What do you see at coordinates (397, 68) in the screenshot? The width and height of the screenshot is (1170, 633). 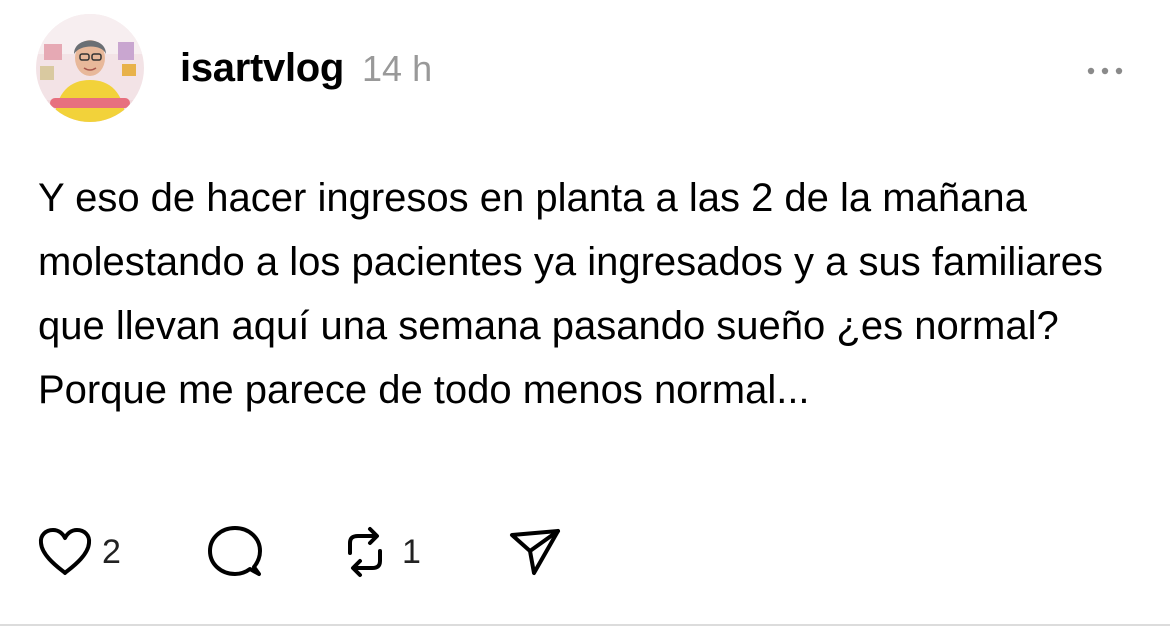 I see `timestamp: 14 h` at bounding box center [397, 68].